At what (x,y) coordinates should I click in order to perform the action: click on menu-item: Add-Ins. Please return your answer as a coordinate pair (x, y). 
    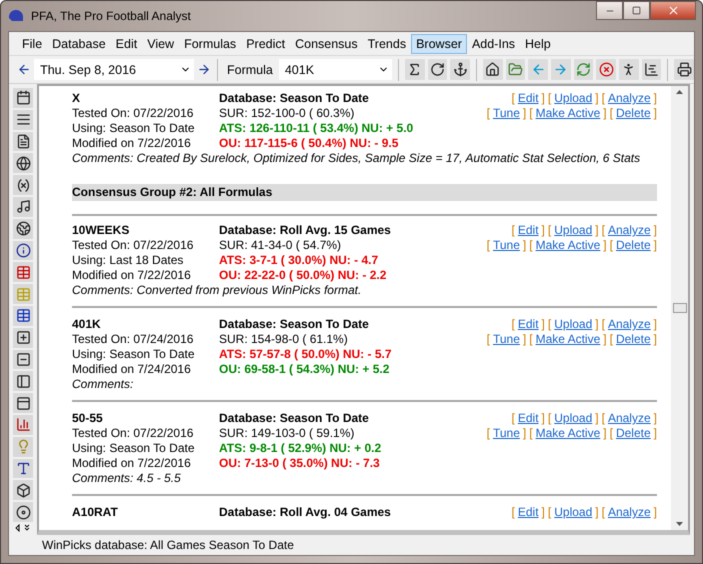
    Looking at the image, I should click on (493, 44).